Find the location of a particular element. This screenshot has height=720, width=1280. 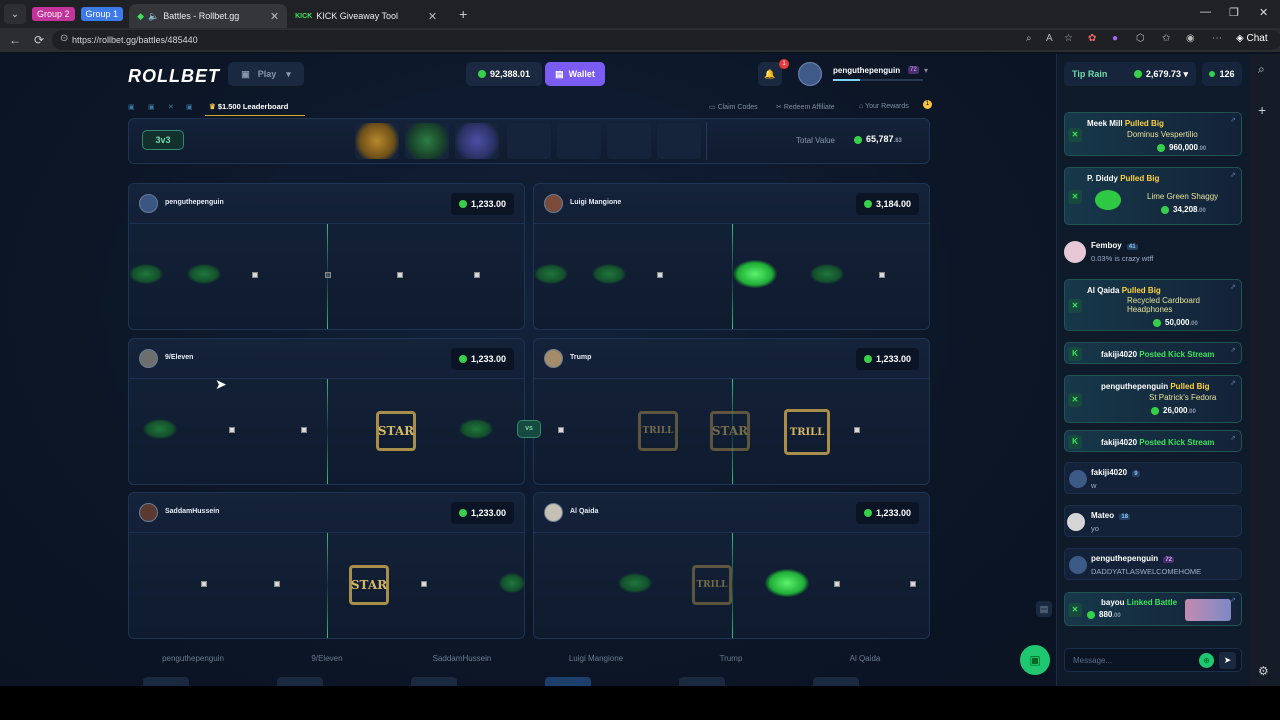

chat-user: fakiji4020 9 is located at coordinates (1115, 472).